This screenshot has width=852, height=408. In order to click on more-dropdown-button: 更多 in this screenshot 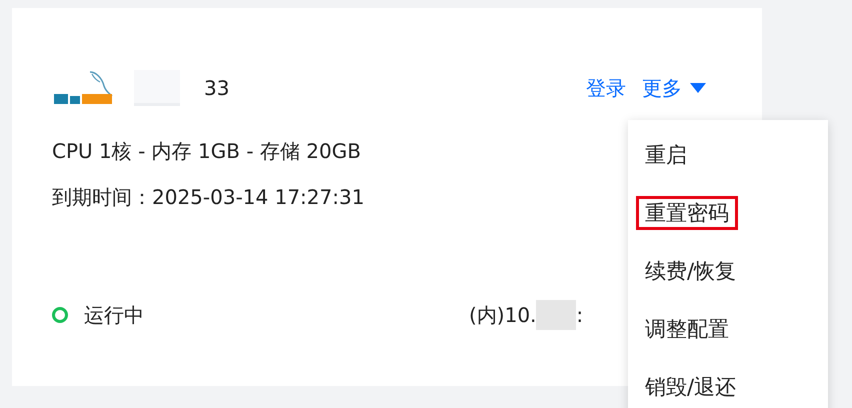, I will do `click(674, 88)`.